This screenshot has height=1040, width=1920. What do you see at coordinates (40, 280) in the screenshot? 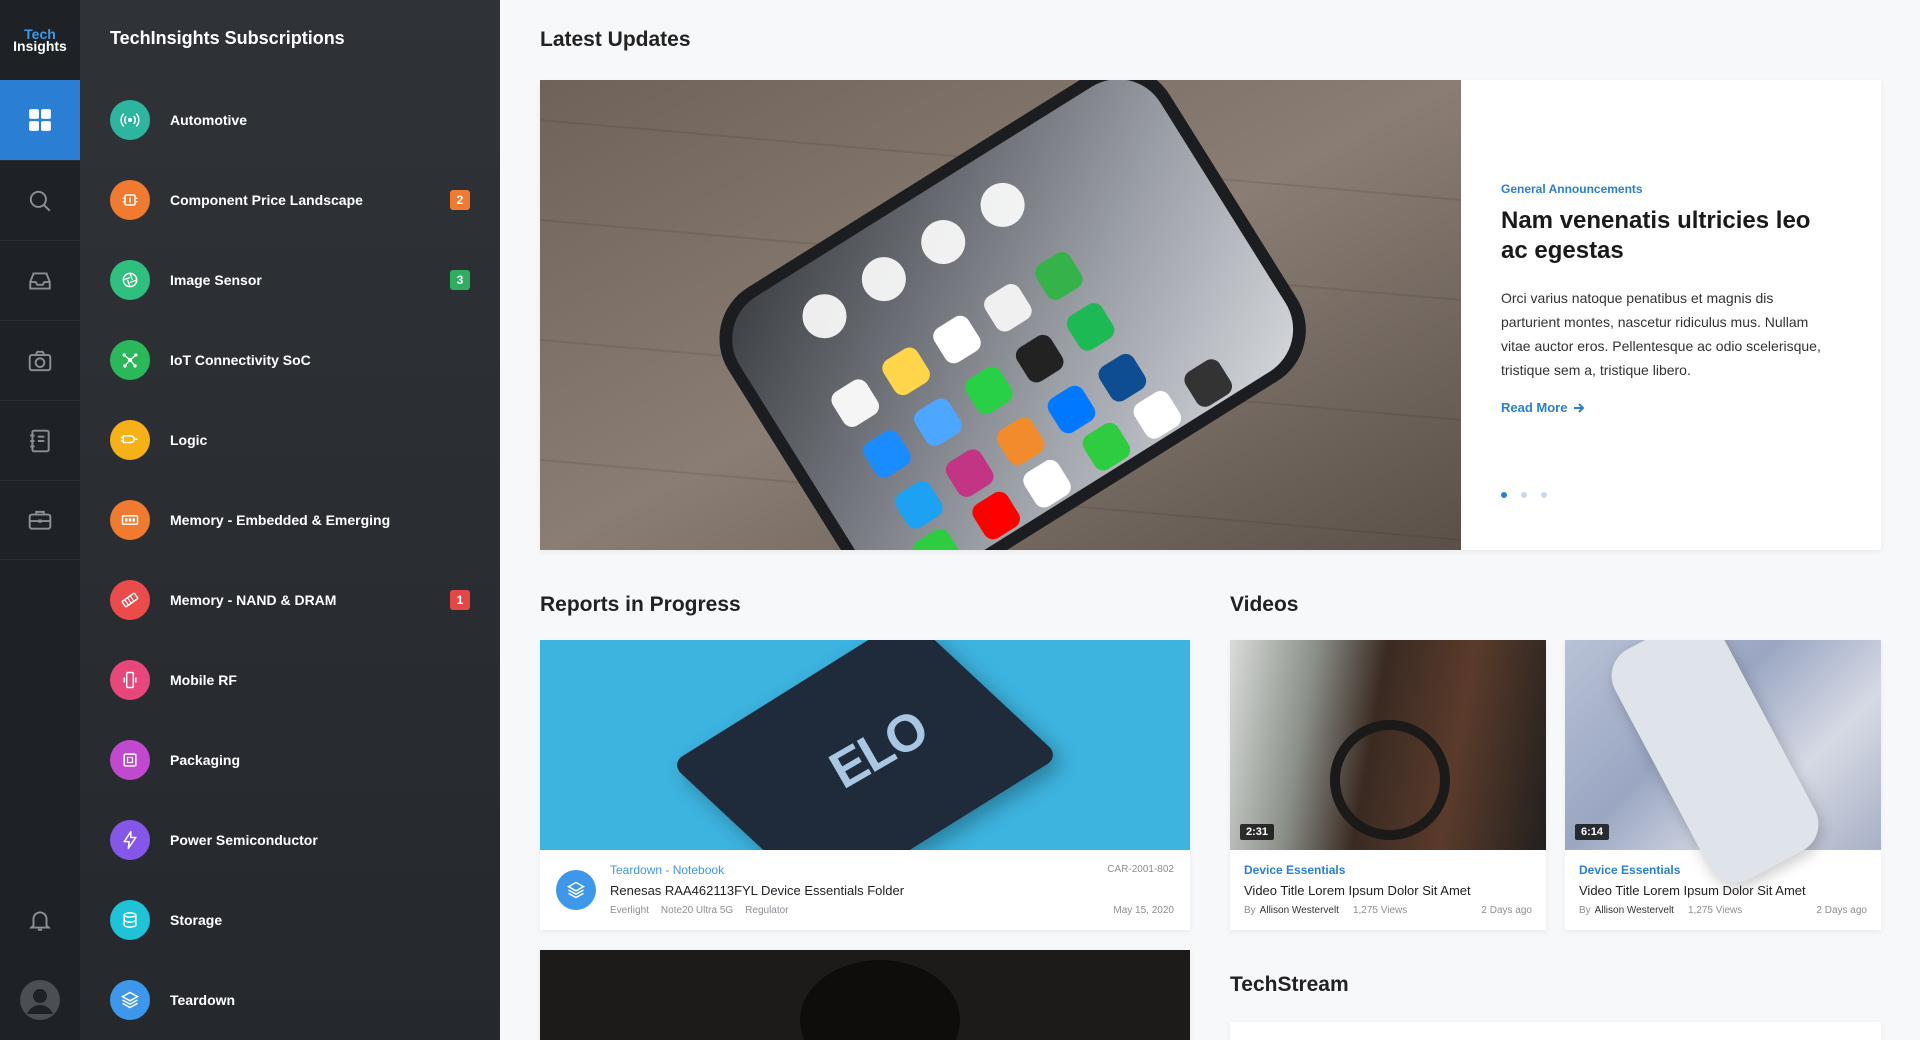
I see `rail-inbox-button` at bounding box center [40, 280].